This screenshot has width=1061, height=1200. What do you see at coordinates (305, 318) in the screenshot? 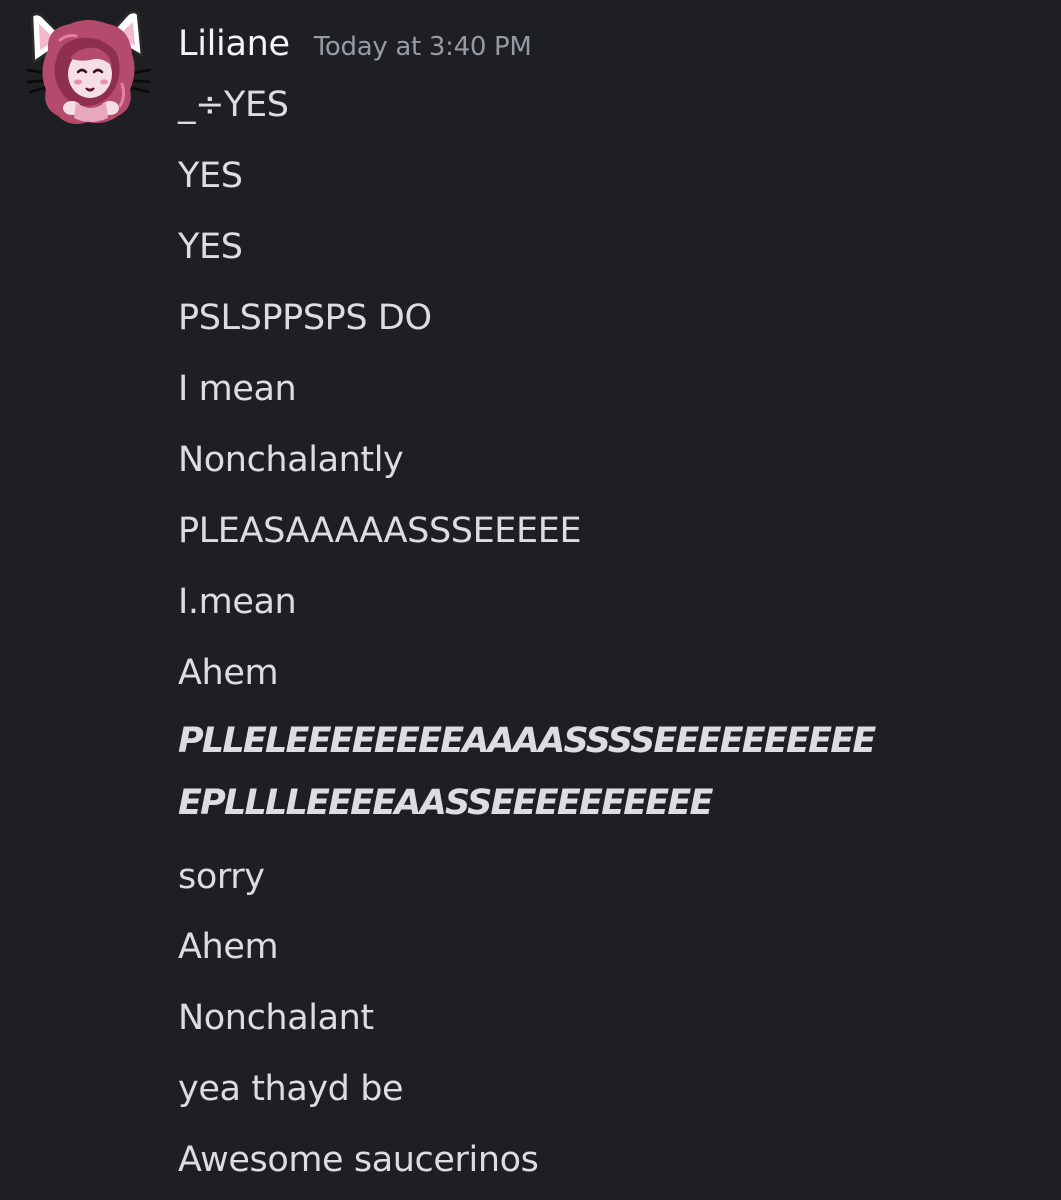
I see `message-line: PSLSPPSPS DO` at bounding box center [305, 318].